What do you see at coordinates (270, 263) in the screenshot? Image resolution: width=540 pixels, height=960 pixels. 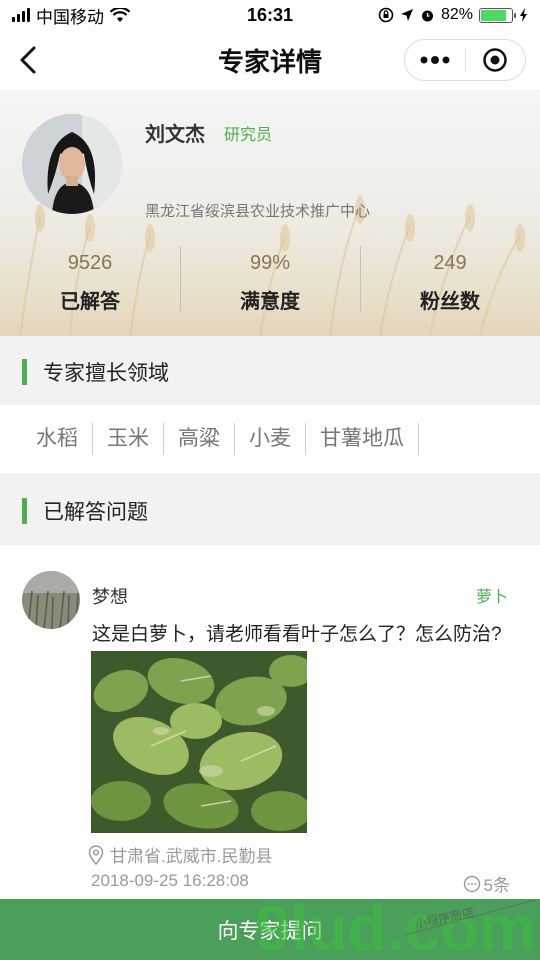 I see `stat-value: 99%` at bounding box center [270, 263].